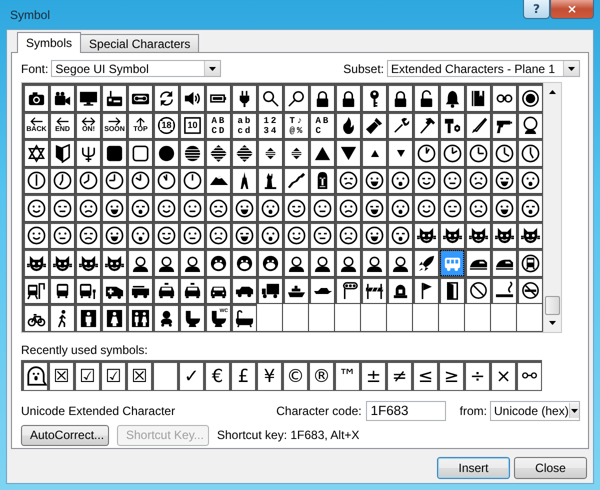 Image resolution: width=600 pixels, height=490 pixels. I want to click on font-label: Font:, so click(34, 69).